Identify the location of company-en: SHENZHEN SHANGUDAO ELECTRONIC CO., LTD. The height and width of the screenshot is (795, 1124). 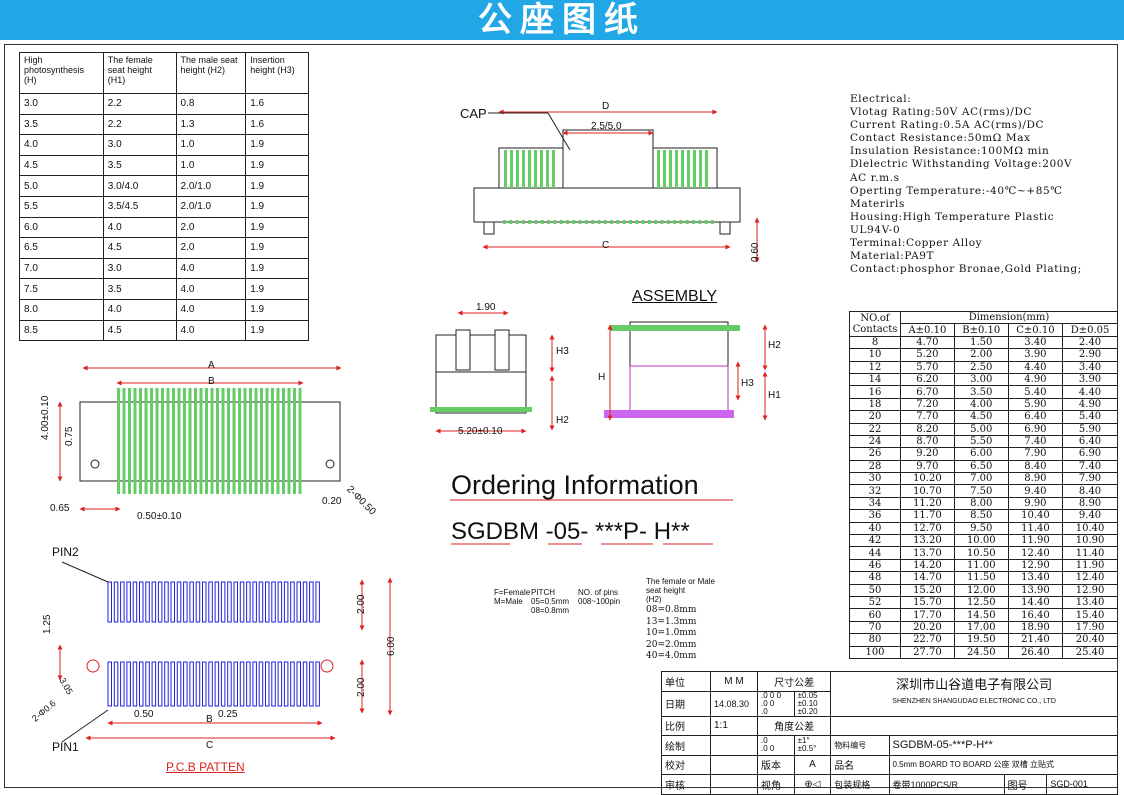
(974, 702).